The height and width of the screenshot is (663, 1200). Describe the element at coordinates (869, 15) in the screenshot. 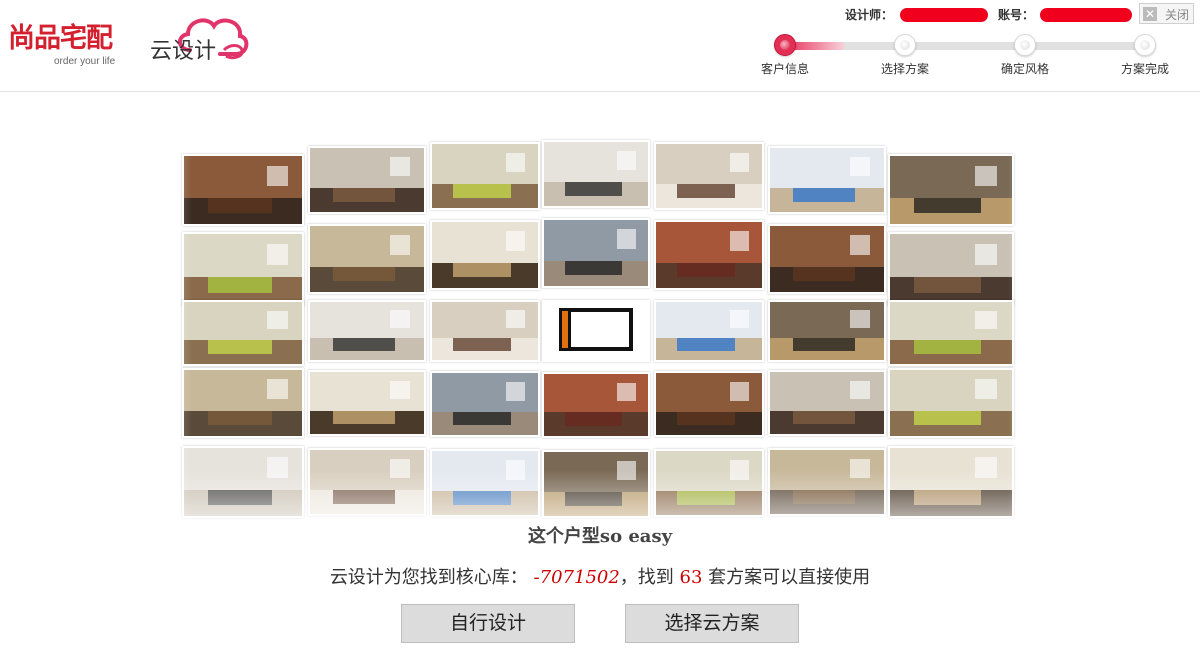

I see `designer-label: 设计师：` at that location.